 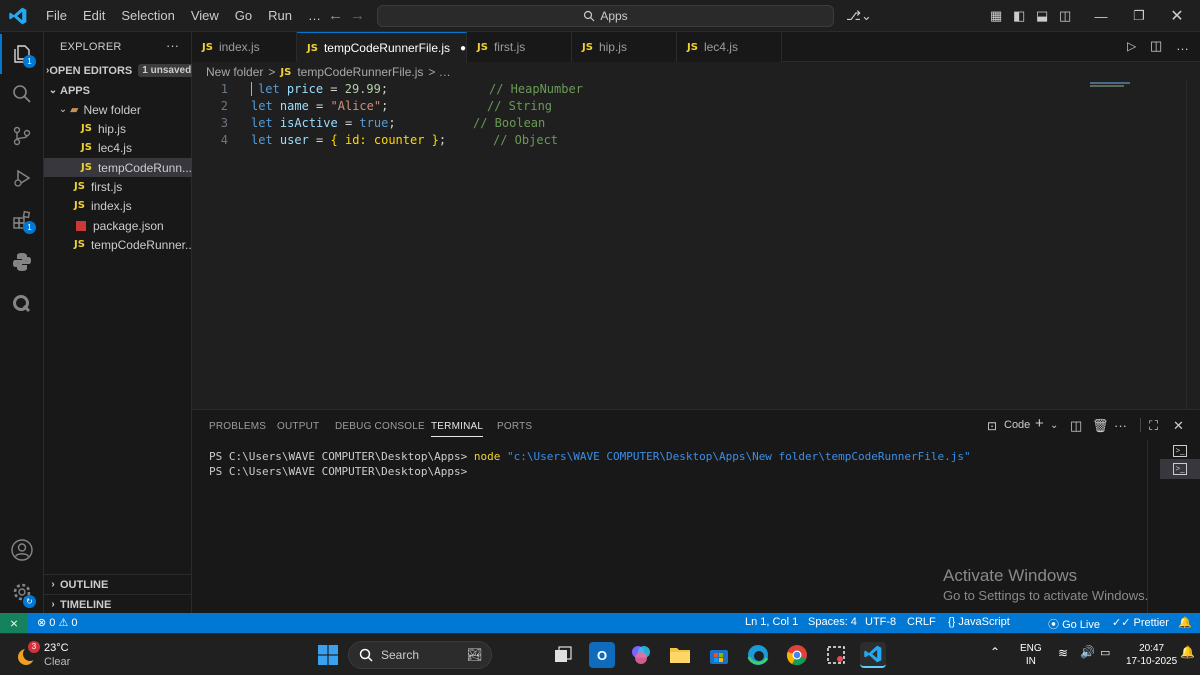 What do you see at coordinates (118, 205) in the screenshot?
I see `file-index-js: JS index.js` at bounding box center [118, 205].